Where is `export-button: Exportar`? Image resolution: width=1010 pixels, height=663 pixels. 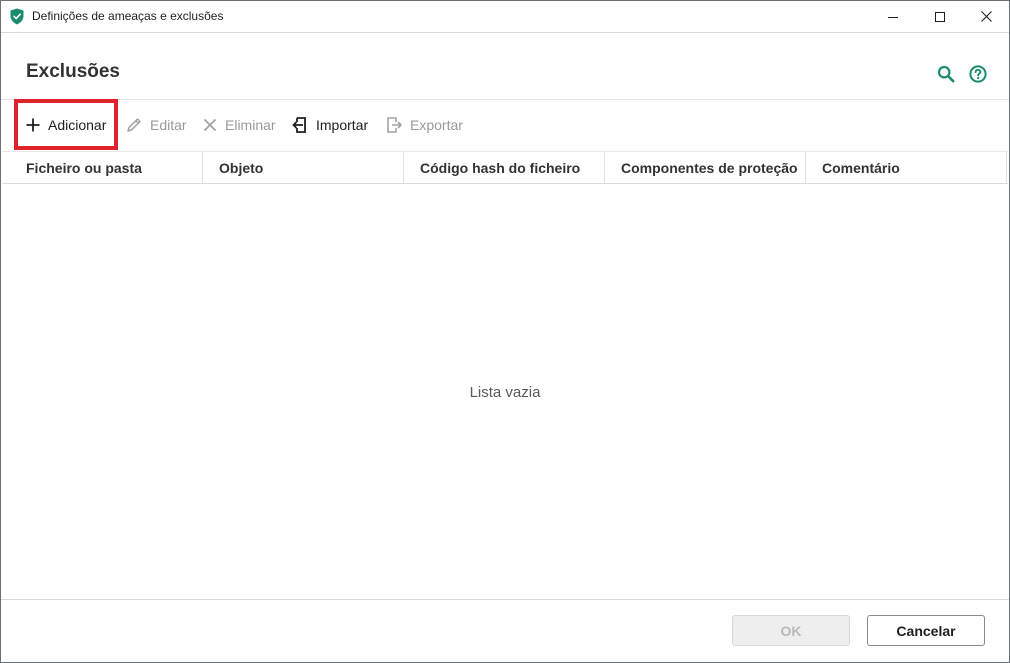
export-button: Exportar is located at coordinates (424, 125).